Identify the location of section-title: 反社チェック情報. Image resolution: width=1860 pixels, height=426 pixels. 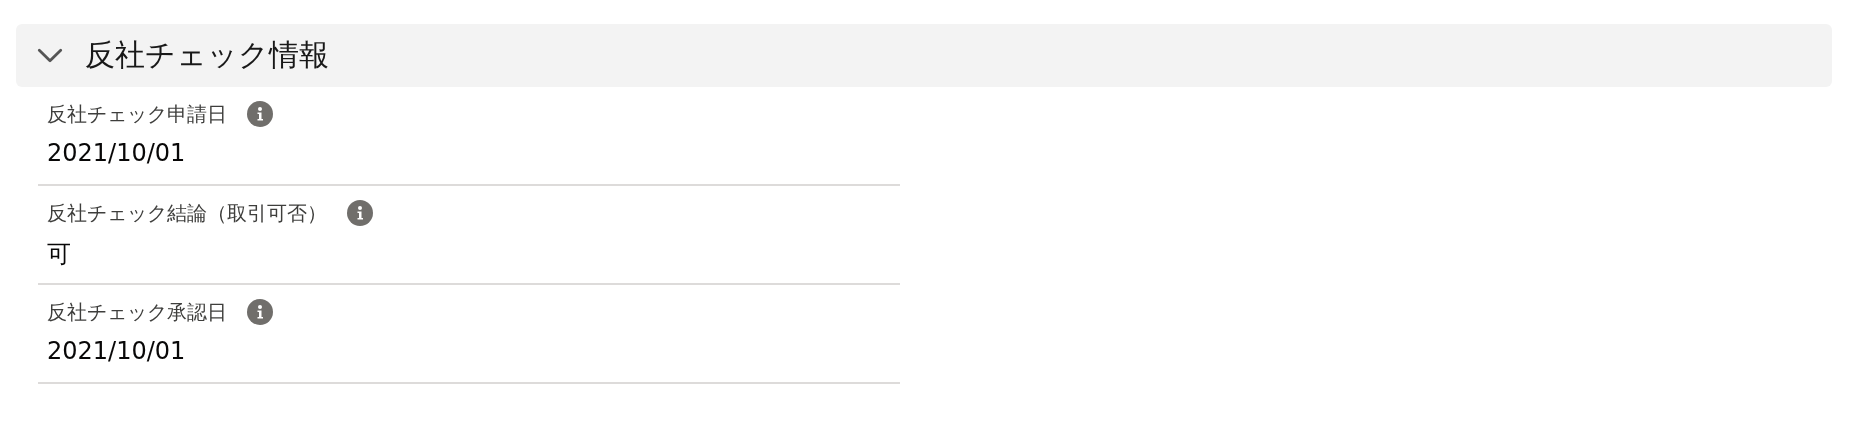
(207, 55).